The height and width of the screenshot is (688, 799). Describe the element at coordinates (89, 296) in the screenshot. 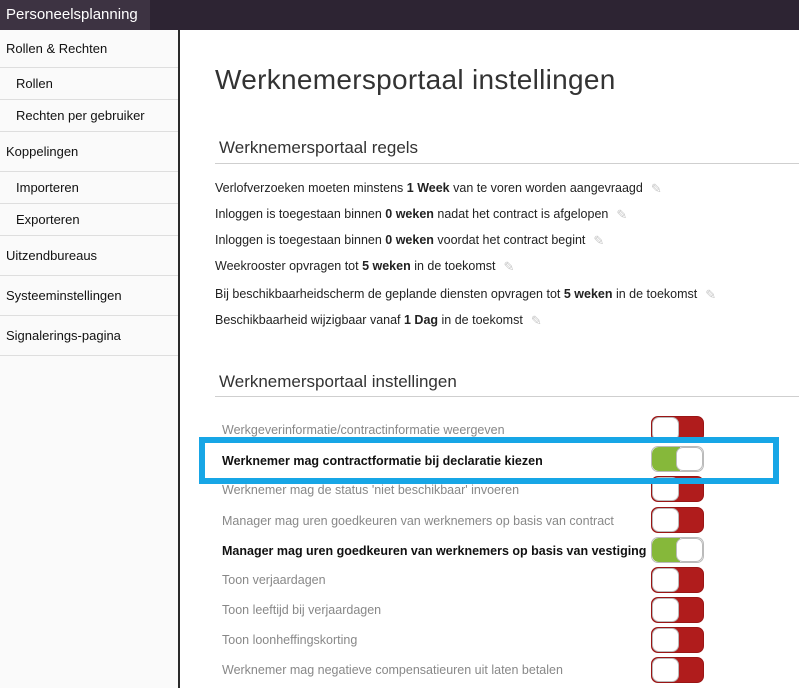

I see `sidebar-item-systeeminstellingen: Systeeminstellingen` at that location.